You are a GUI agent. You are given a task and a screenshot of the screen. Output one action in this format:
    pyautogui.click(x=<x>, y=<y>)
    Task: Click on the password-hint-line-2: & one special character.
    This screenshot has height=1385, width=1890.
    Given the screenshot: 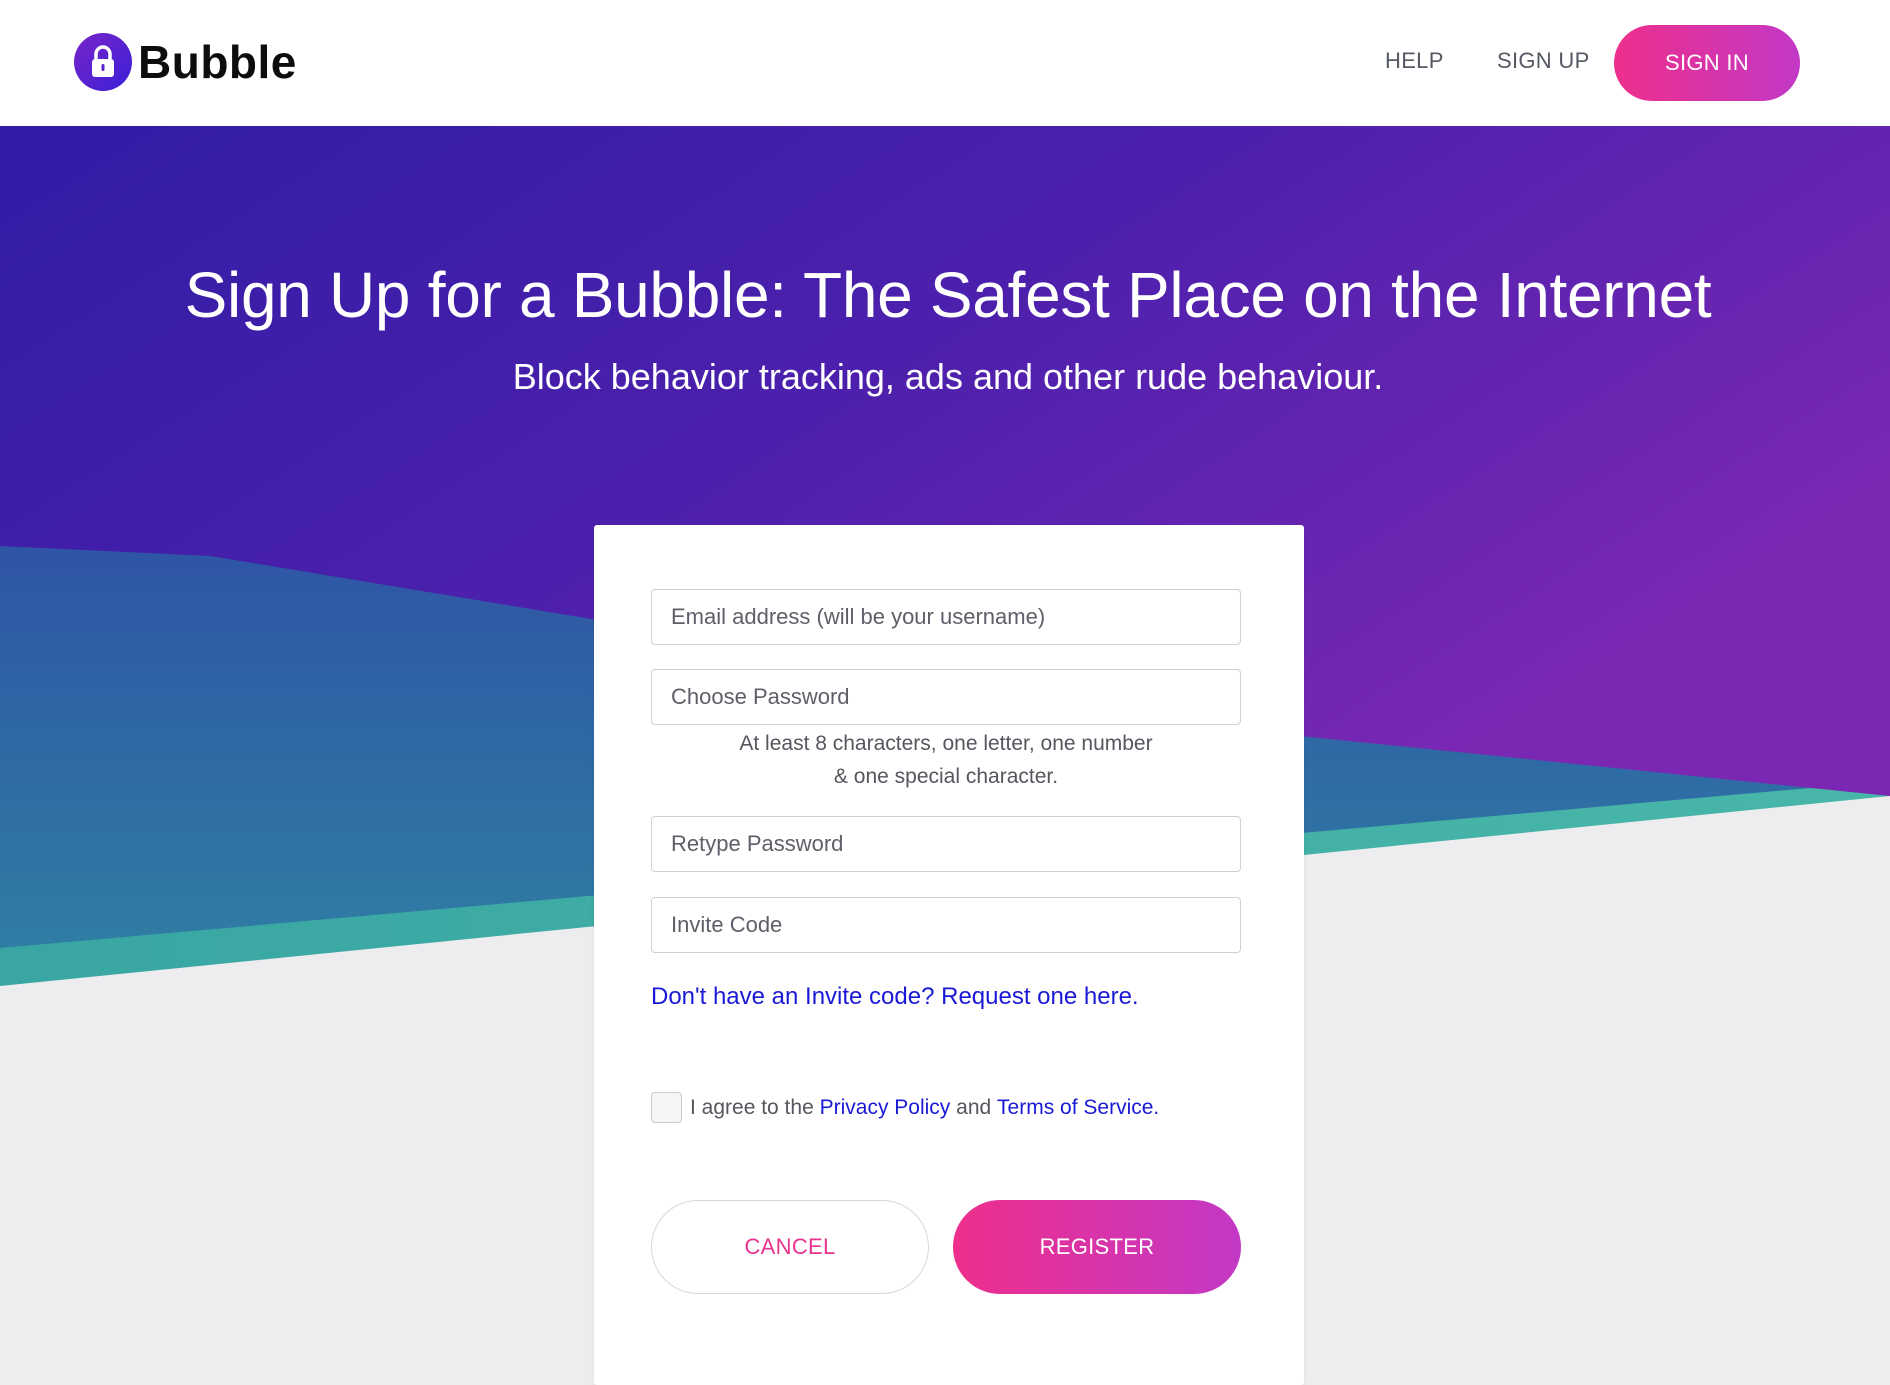 What is the action you would take?
    pyautogui.click(x=946, y=776)
    